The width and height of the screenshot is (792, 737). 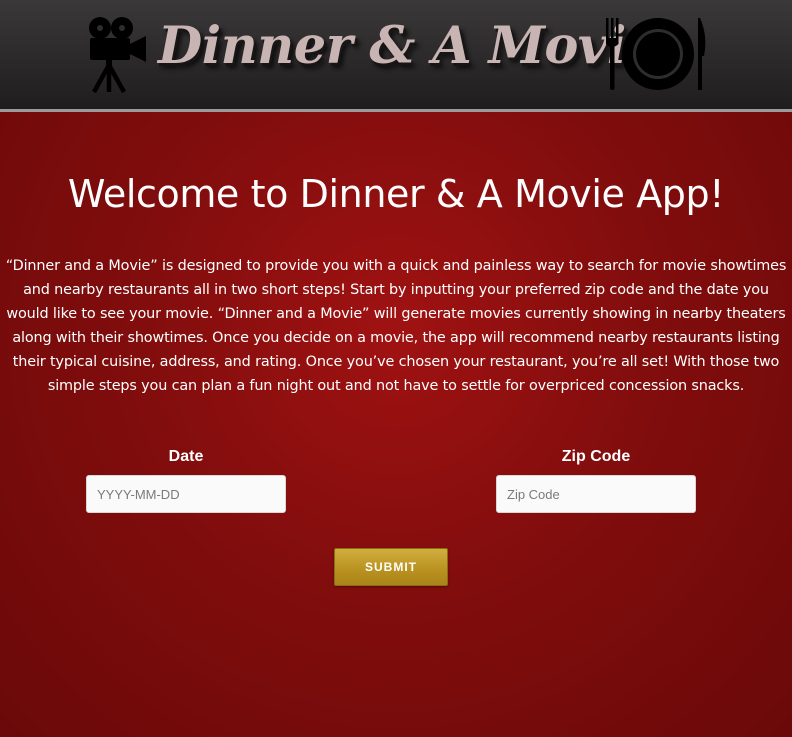 I want to click on fork-plate-knife-icon, so click(x=656, y=54).